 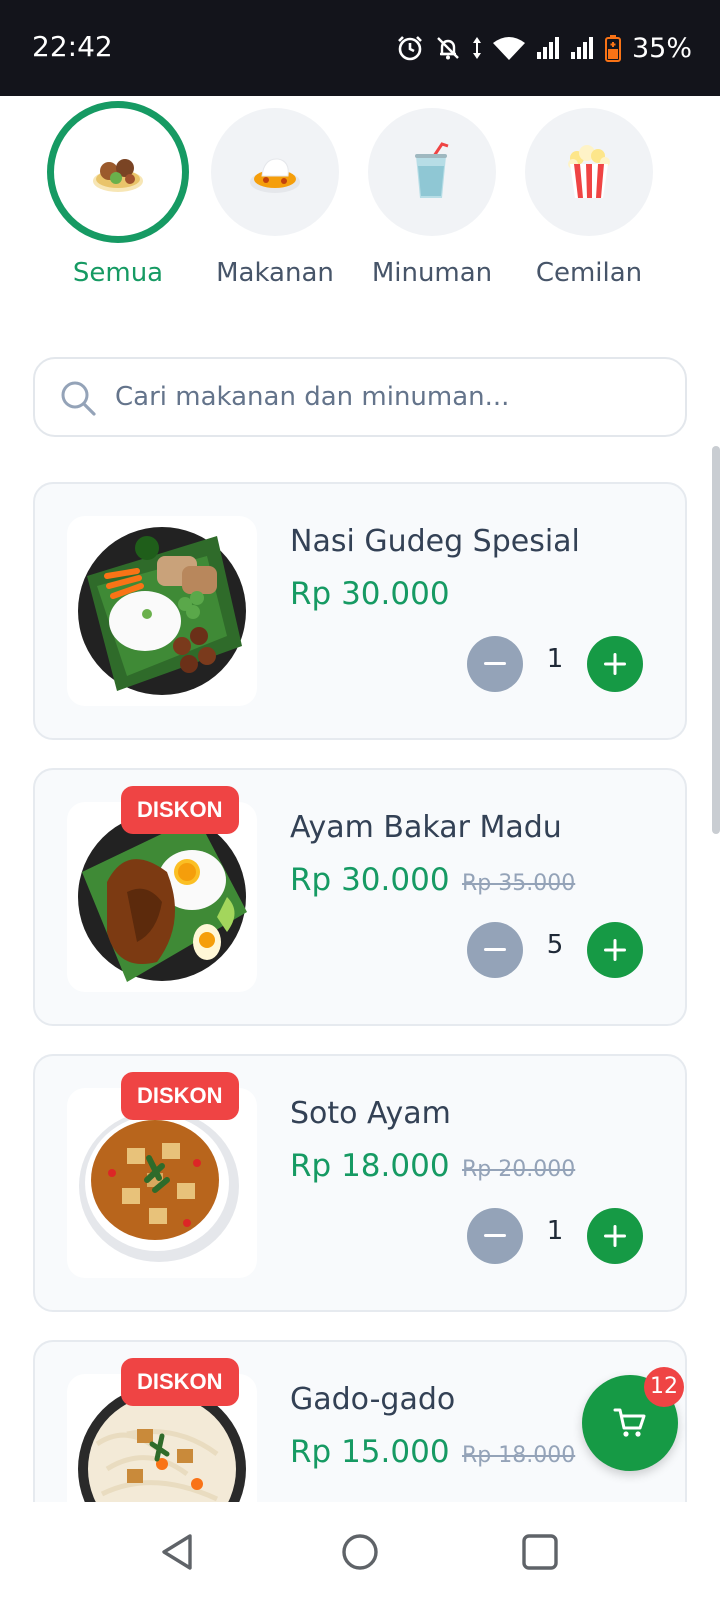 What do you see at coordinates (664, 1387) in the screenshot?
I see `cart-count-badge: 12` at bounding box center [664, 1387].